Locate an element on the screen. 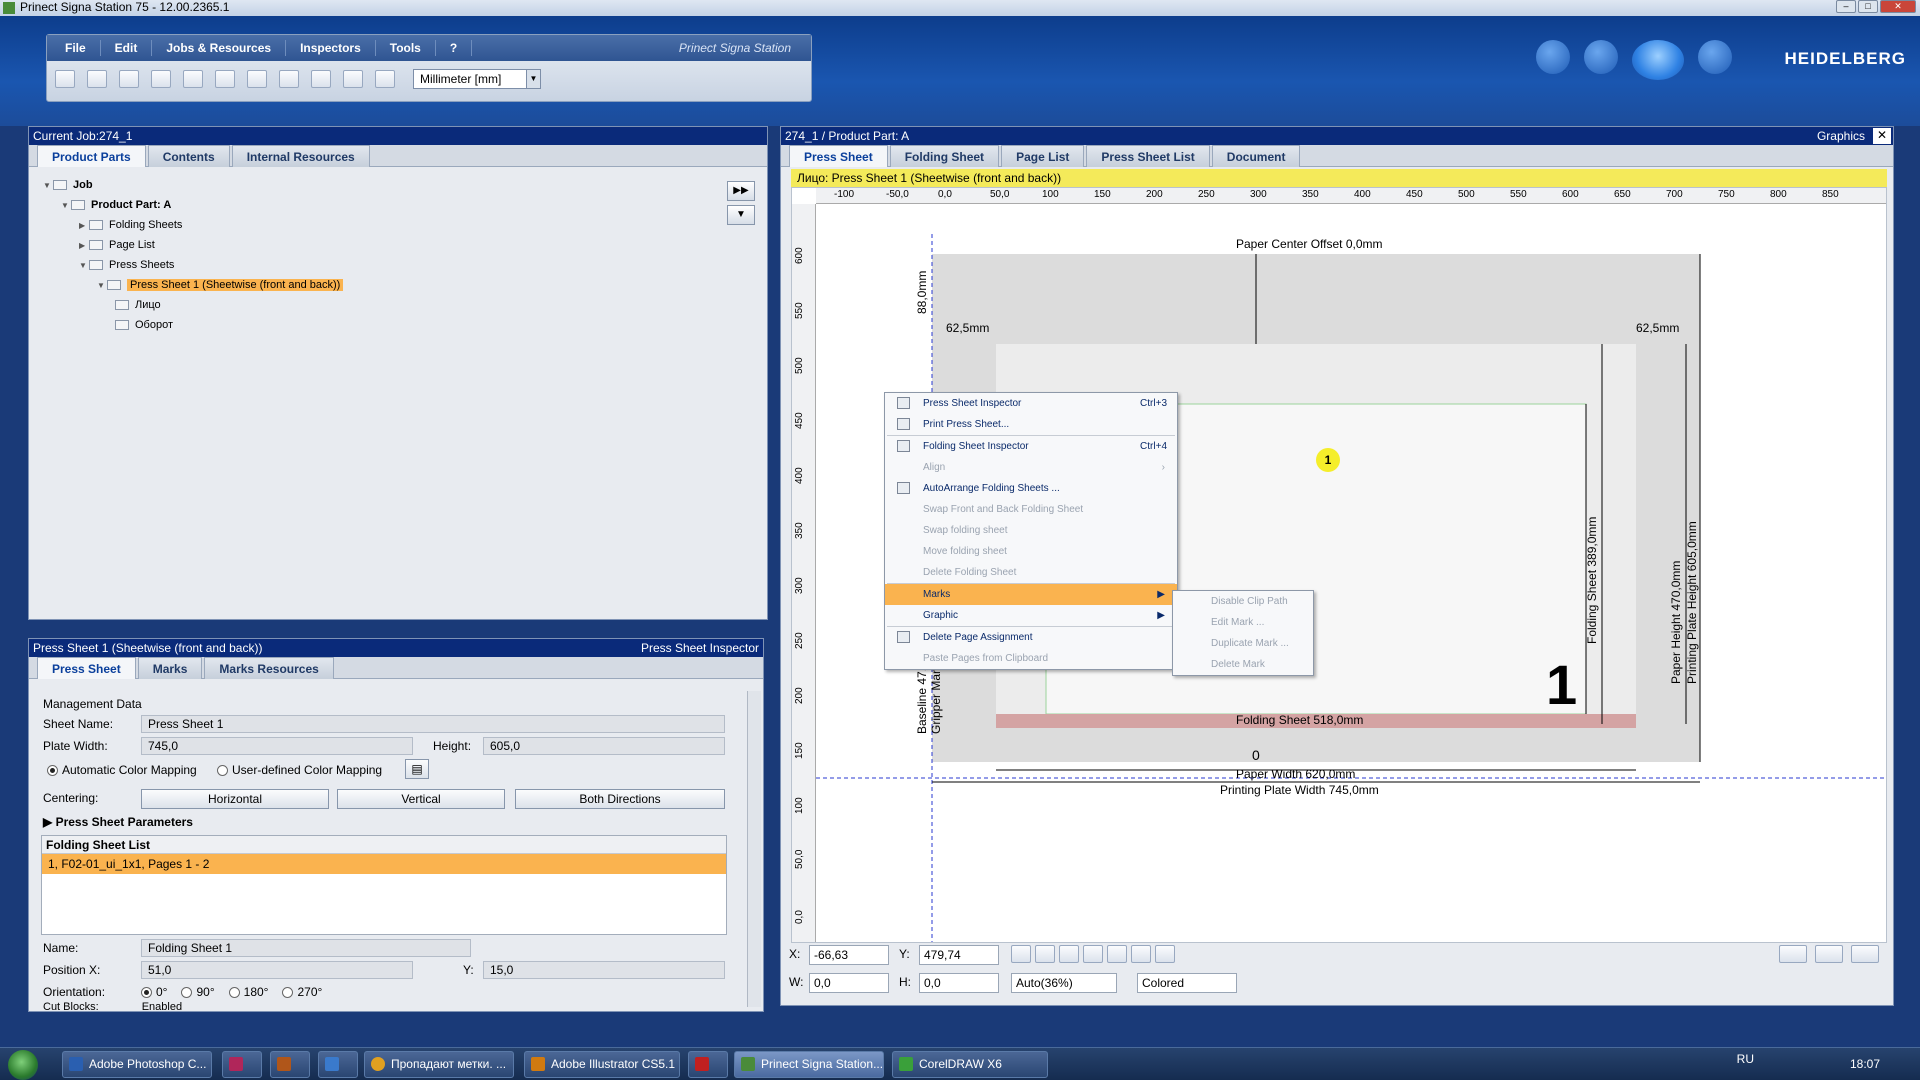  tree-node: Лицо is located at coordinates (193, 305).